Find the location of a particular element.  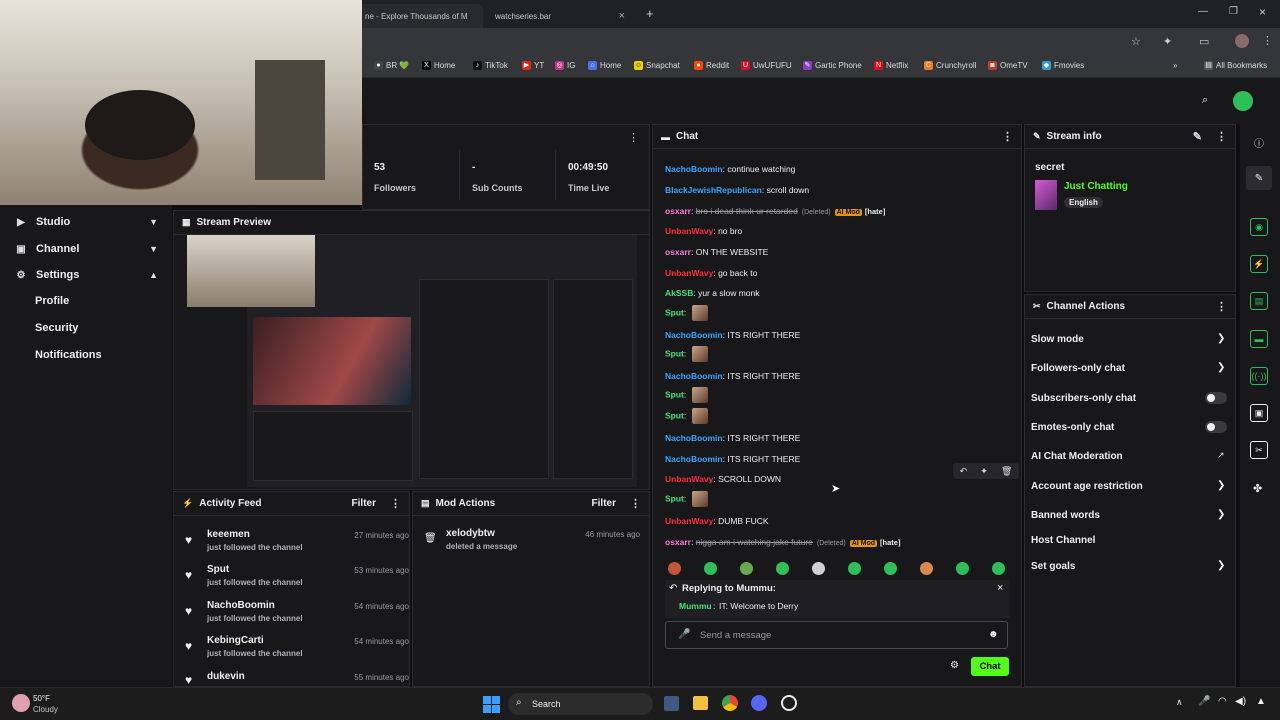

bookmark: N Netflix is located at coordinates (891, 65).